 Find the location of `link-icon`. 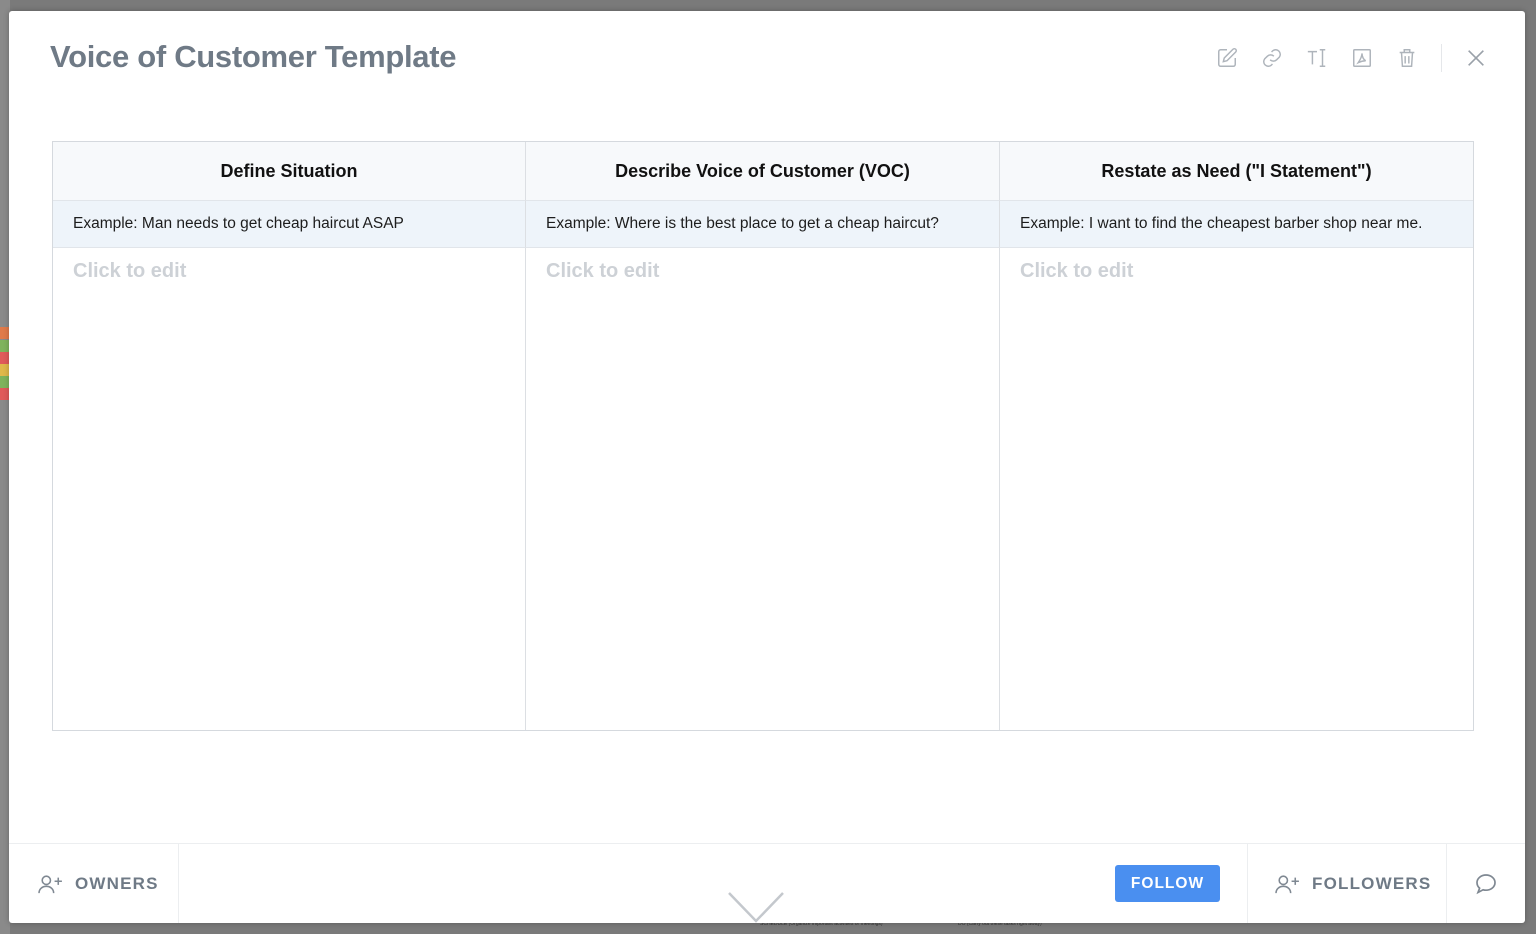

link-icon is located at coordinates (1272, 58).